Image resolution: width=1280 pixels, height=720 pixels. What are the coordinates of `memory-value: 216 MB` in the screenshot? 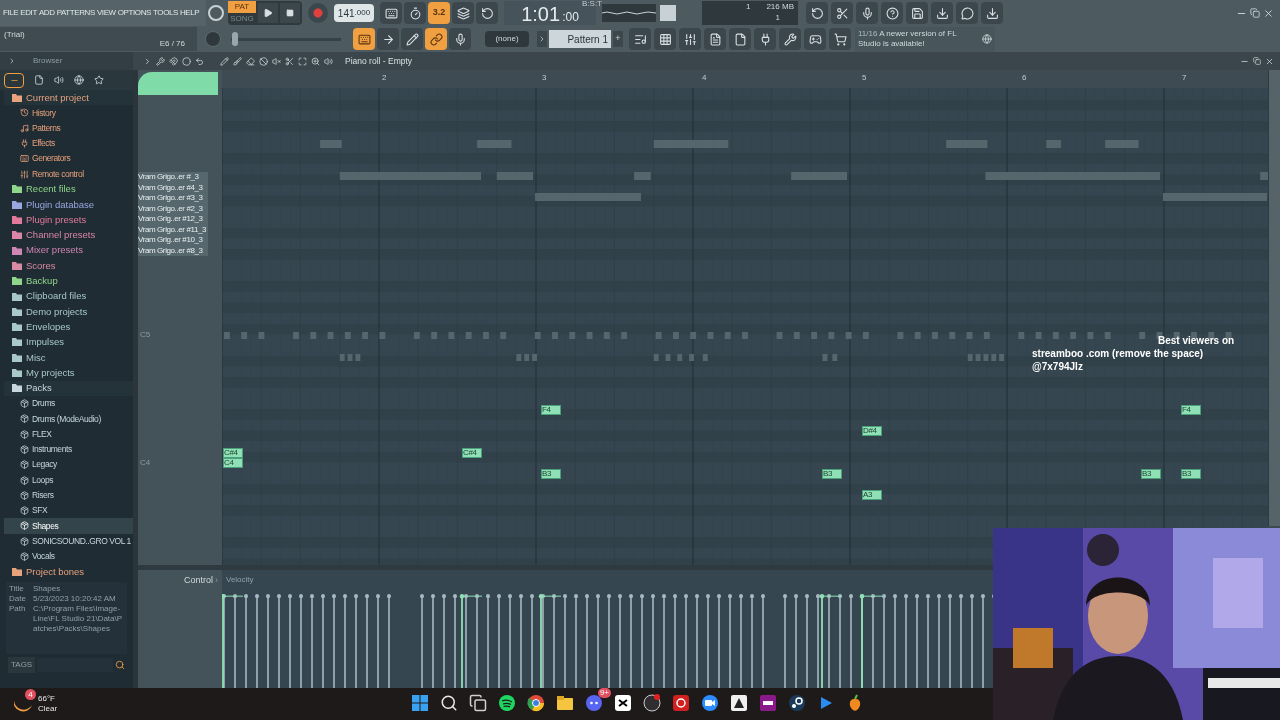 It's located at (780, 6).